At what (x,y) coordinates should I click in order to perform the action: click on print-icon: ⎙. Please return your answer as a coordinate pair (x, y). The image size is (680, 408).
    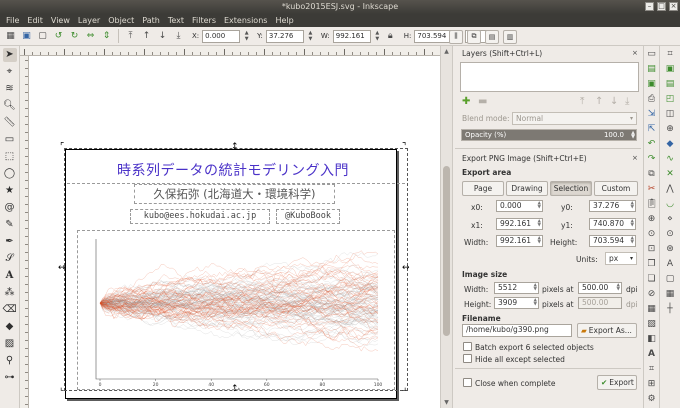
    Looking at the image, I should click on (651, 99).